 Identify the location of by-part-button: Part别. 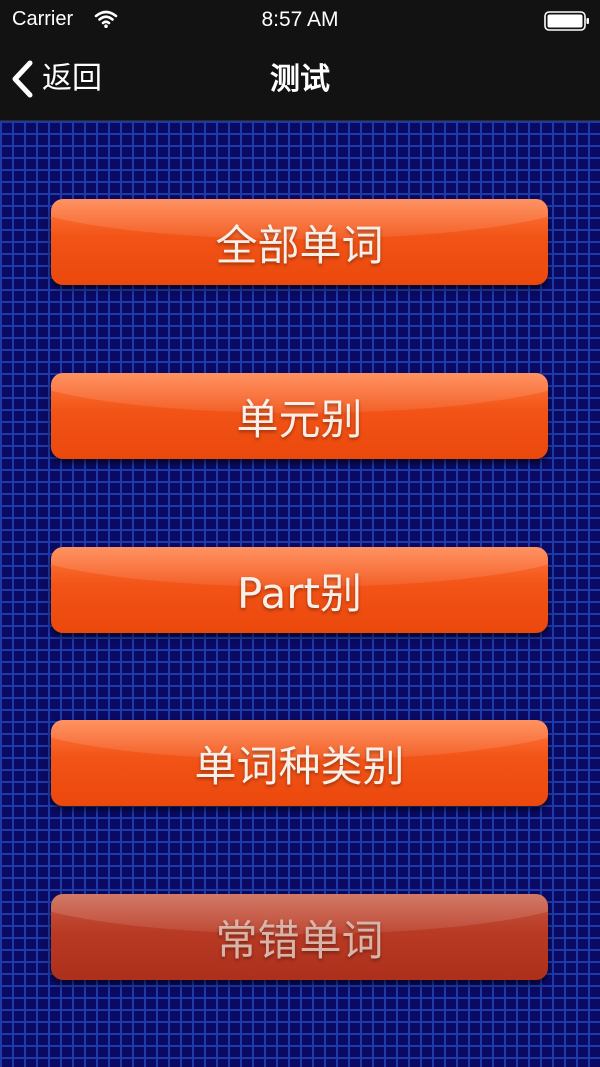
(299, 590).